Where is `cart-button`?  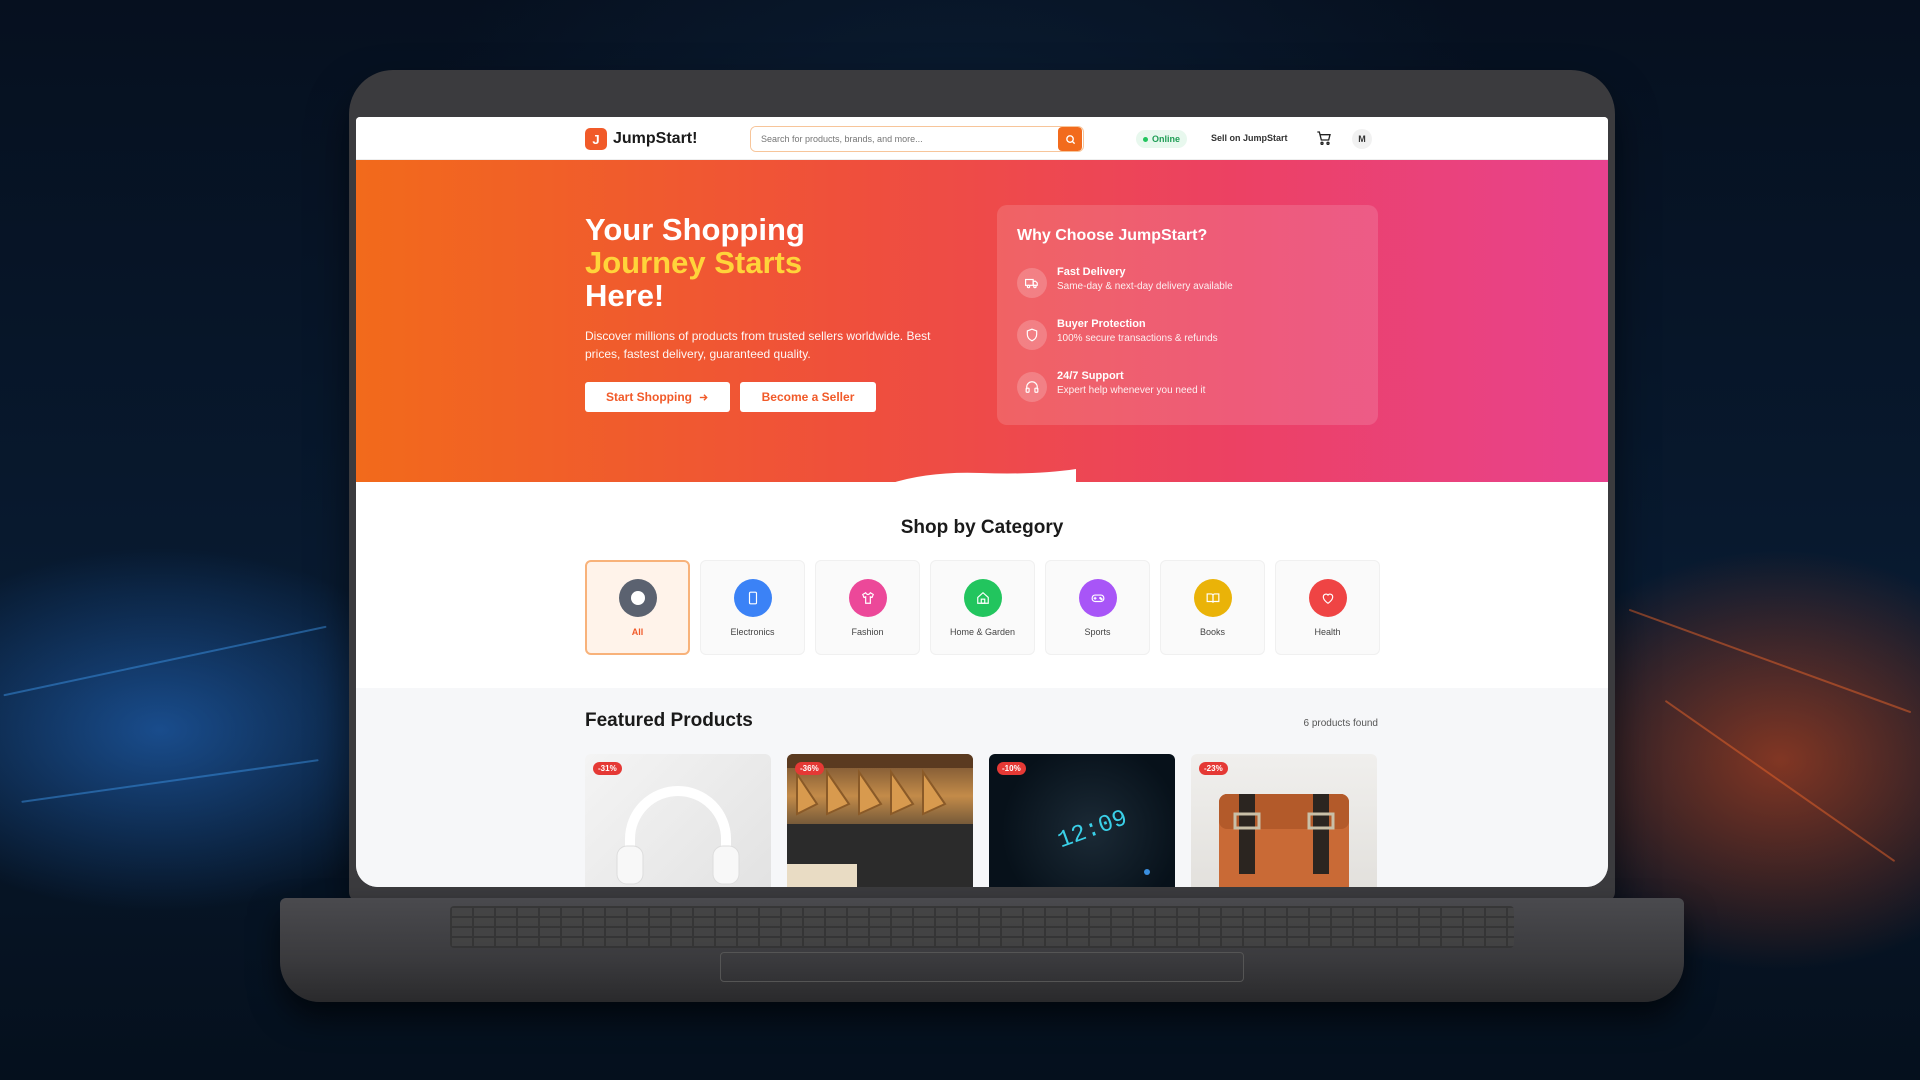 cart-button is located at coordinates (1324, 140).